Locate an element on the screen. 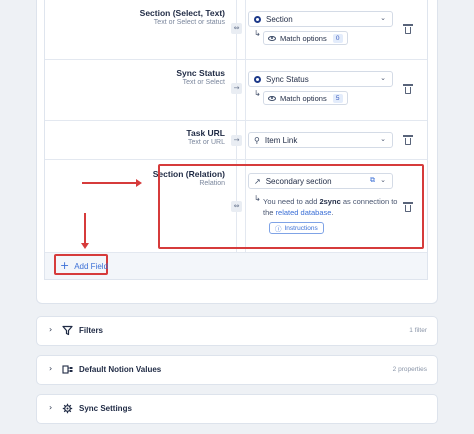  highlight-box-relation-row is located at coordinates (291, 206).